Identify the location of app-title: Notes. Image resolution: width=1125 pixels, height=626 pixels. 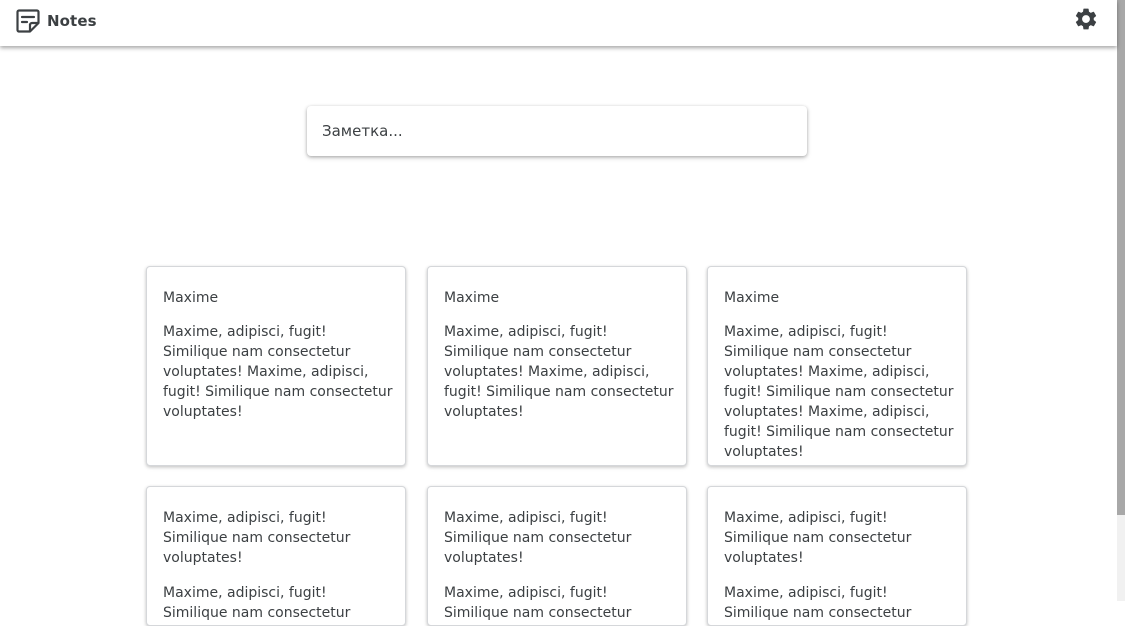
(72, 21).